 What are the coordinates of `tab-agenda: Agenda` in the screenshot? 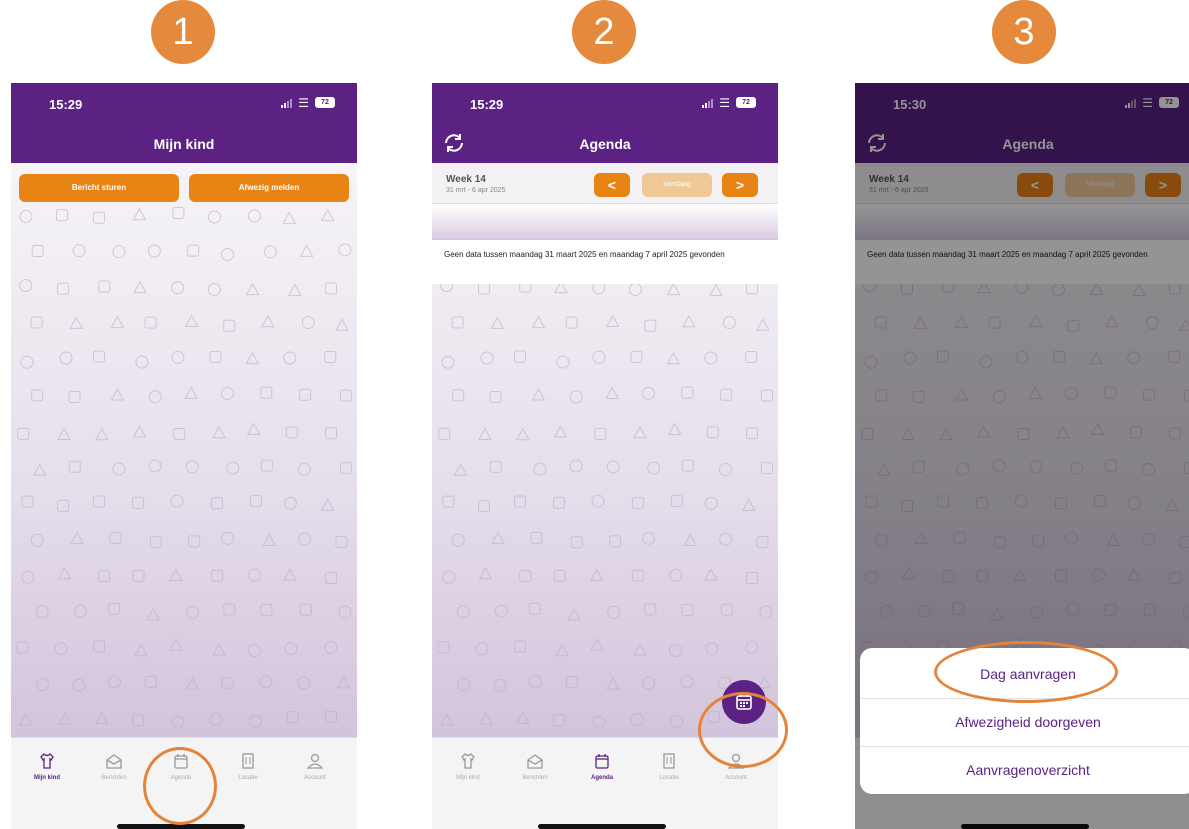 It's located at (602, 766).